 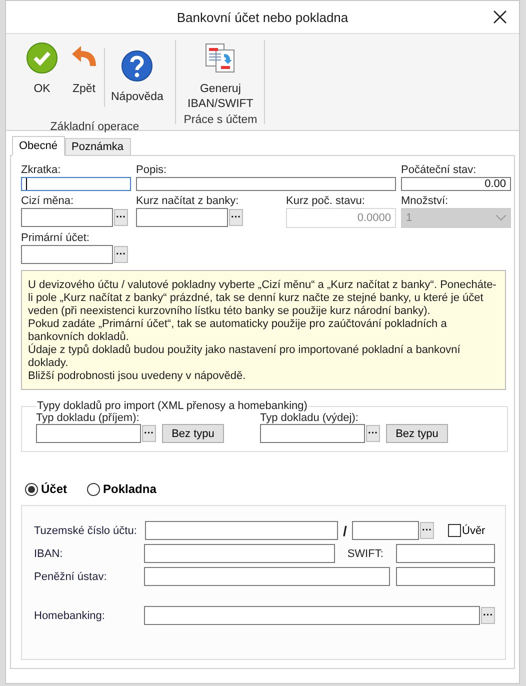 I want to click on field-label: IBAN:, so click(x=49, y=554).